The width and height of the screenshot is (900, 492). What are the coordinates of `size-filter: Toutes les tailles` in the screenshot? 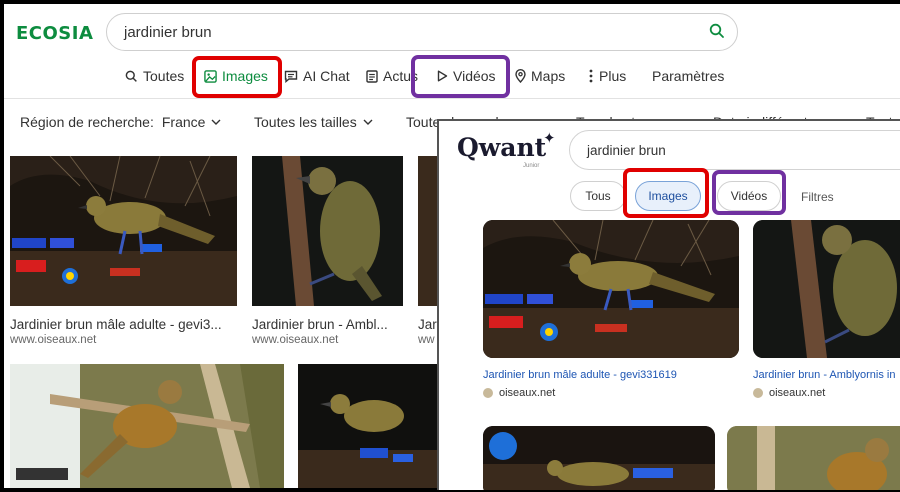 It's located at (313, 122).